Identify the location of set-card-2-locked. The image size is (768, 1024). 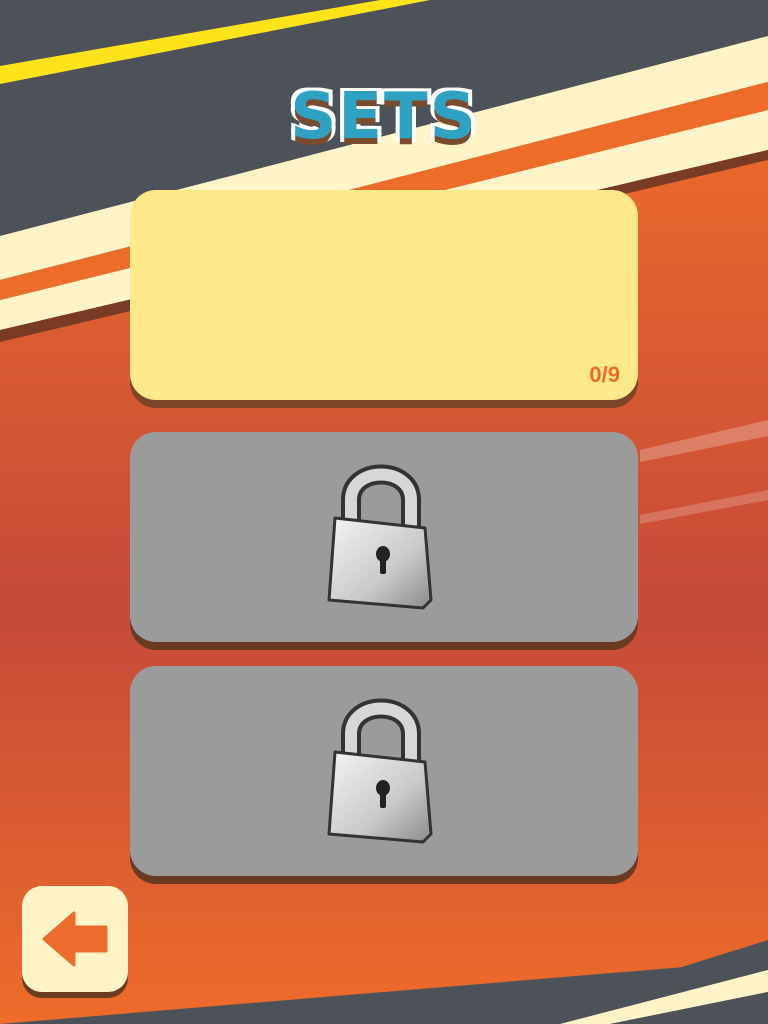
(384, 537).